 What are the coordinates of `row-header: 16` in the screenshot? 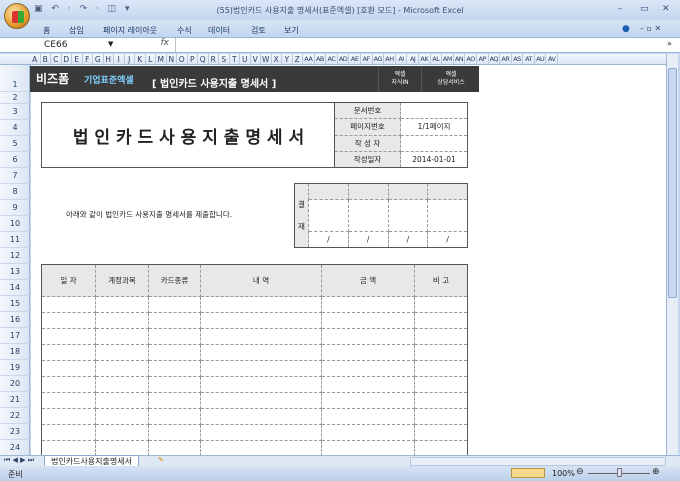 It's located at (15, 320).